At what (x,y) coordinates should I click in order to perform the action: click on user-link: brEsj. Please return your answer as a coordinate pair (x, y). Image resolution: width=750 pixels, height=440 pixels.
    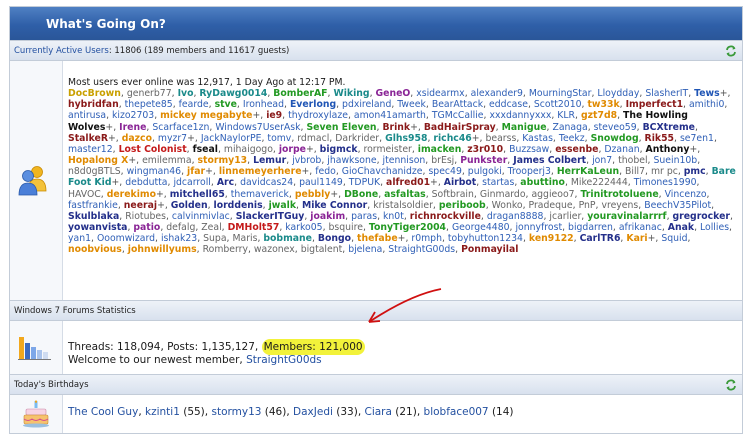
    Looking at the image, I should click on (442, 160).